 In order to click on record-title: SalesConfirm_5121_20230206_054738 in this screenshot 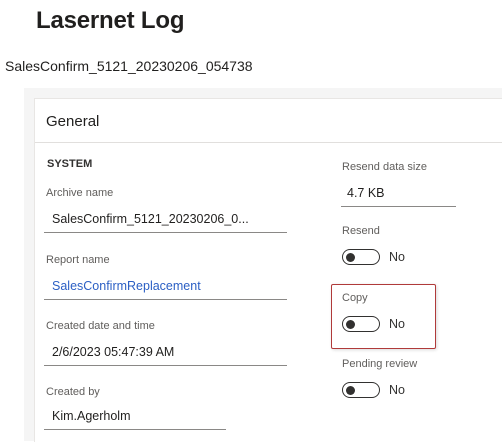, I will do `click(129, 66)`.